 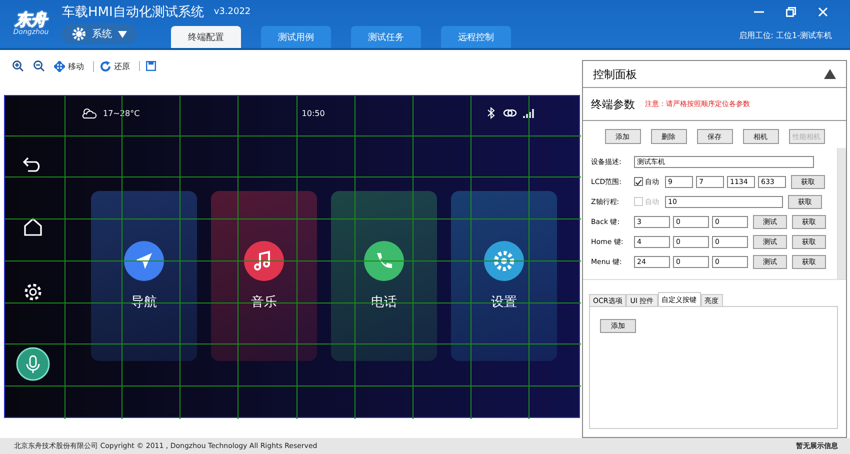 I want to click on main-tab: 测试用例, so click(x=296, y=37).